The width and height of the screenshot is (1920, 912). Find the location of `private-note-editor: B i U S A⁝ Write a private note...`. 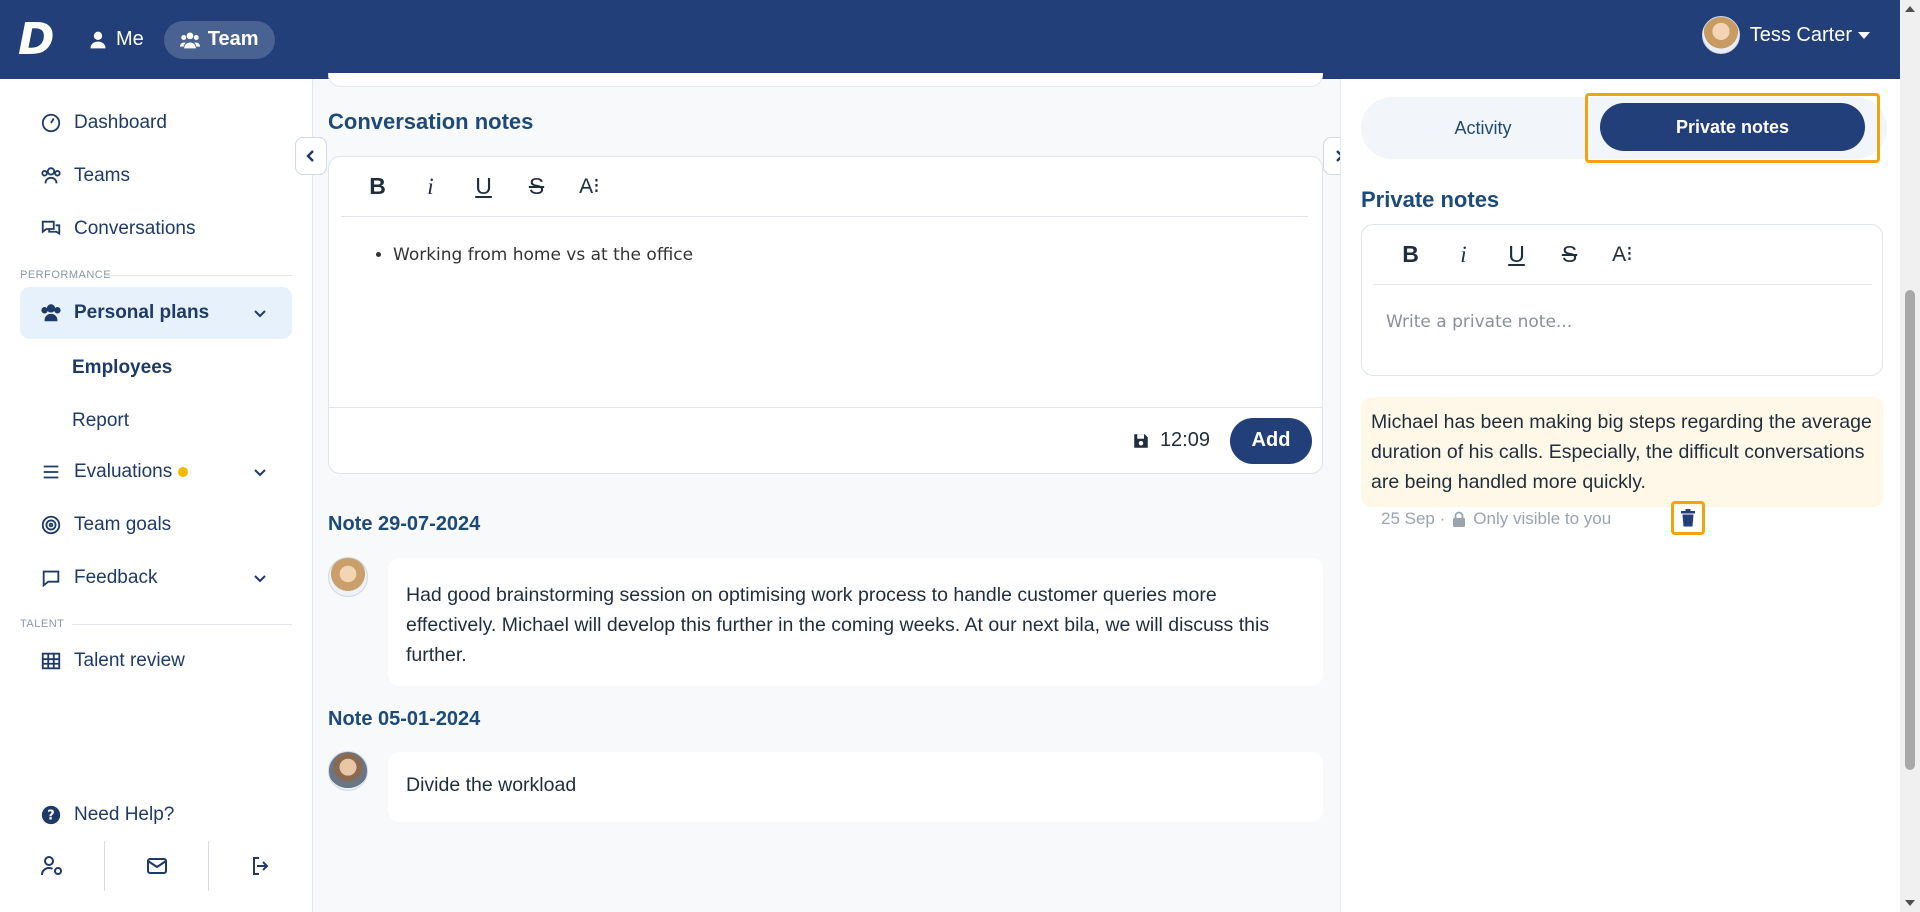

private-note-editor: B i U S A⁝ Write a private note... is located at coordinates (1622, 300).